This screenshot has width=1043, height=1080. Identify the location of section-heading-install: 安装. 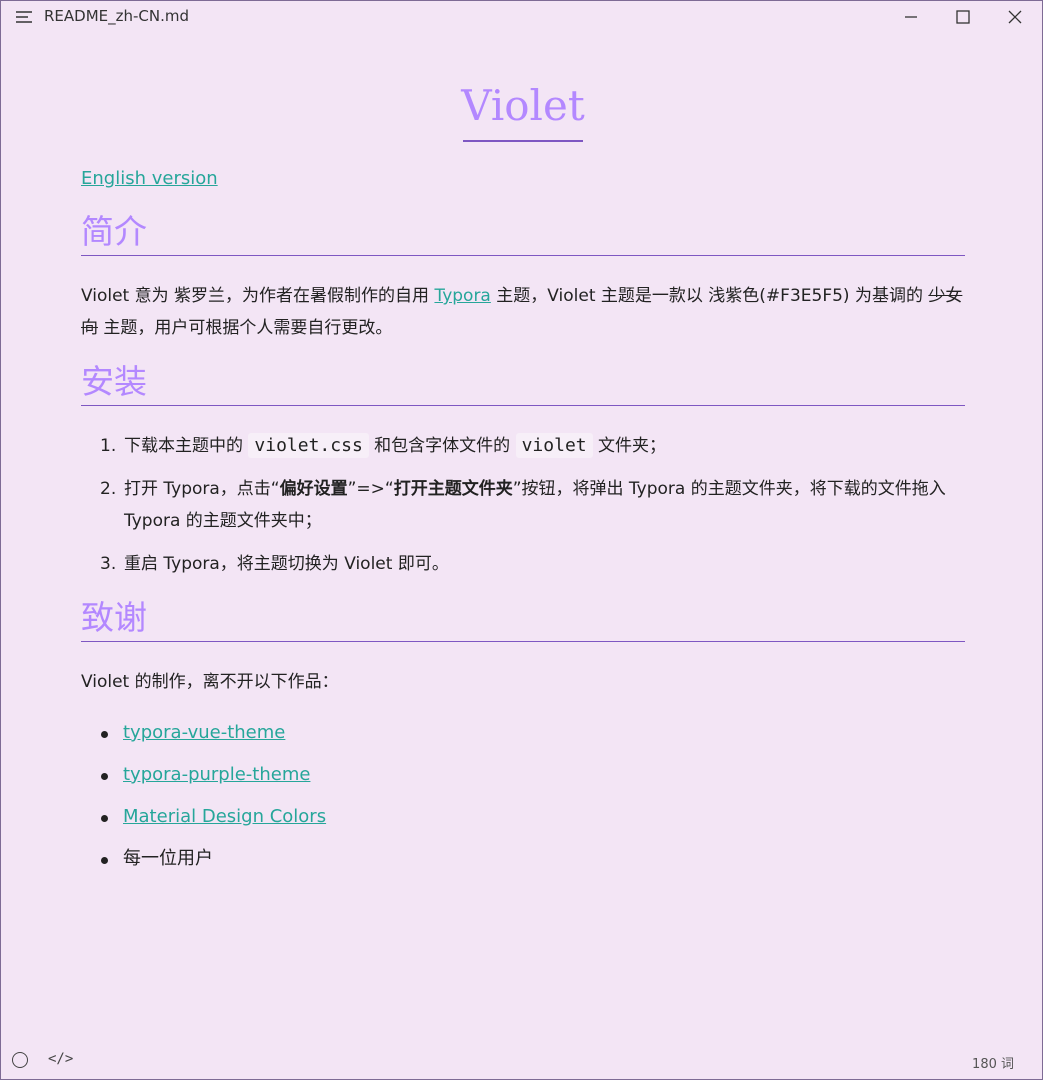
(523, 383).